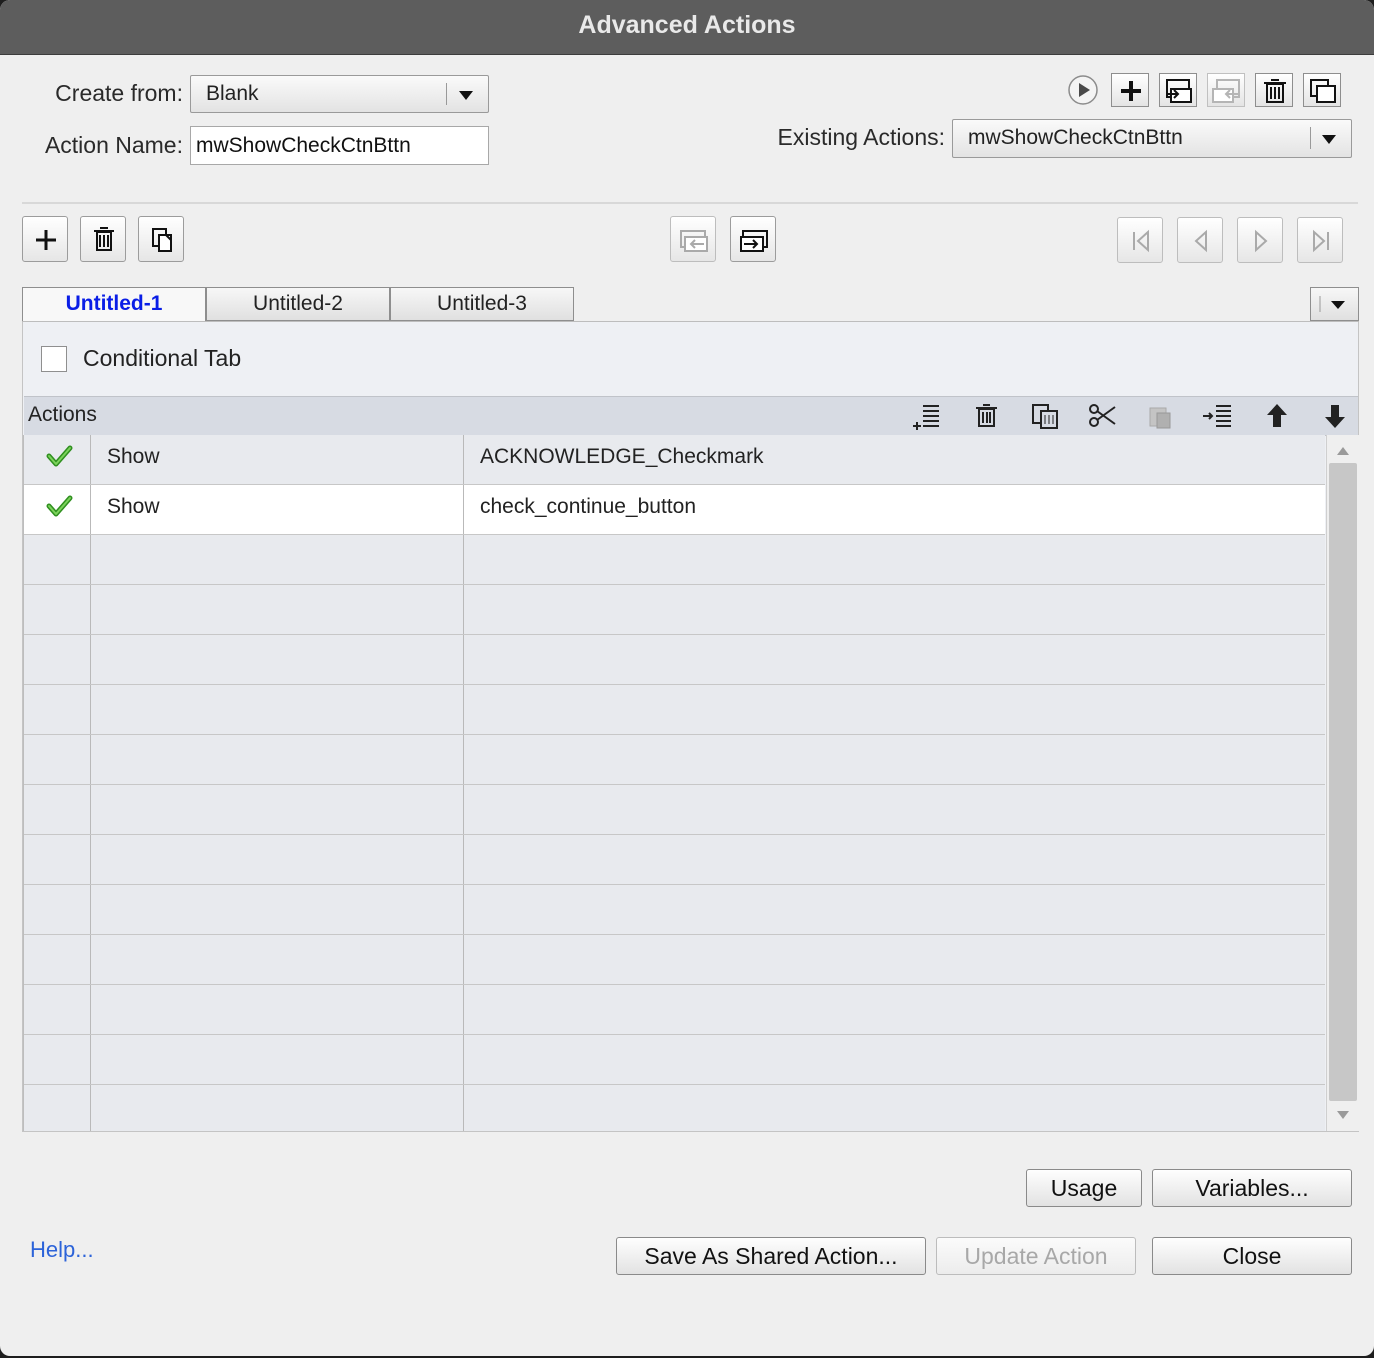  I want to click on copy-row-icon, so click(1045, 416).